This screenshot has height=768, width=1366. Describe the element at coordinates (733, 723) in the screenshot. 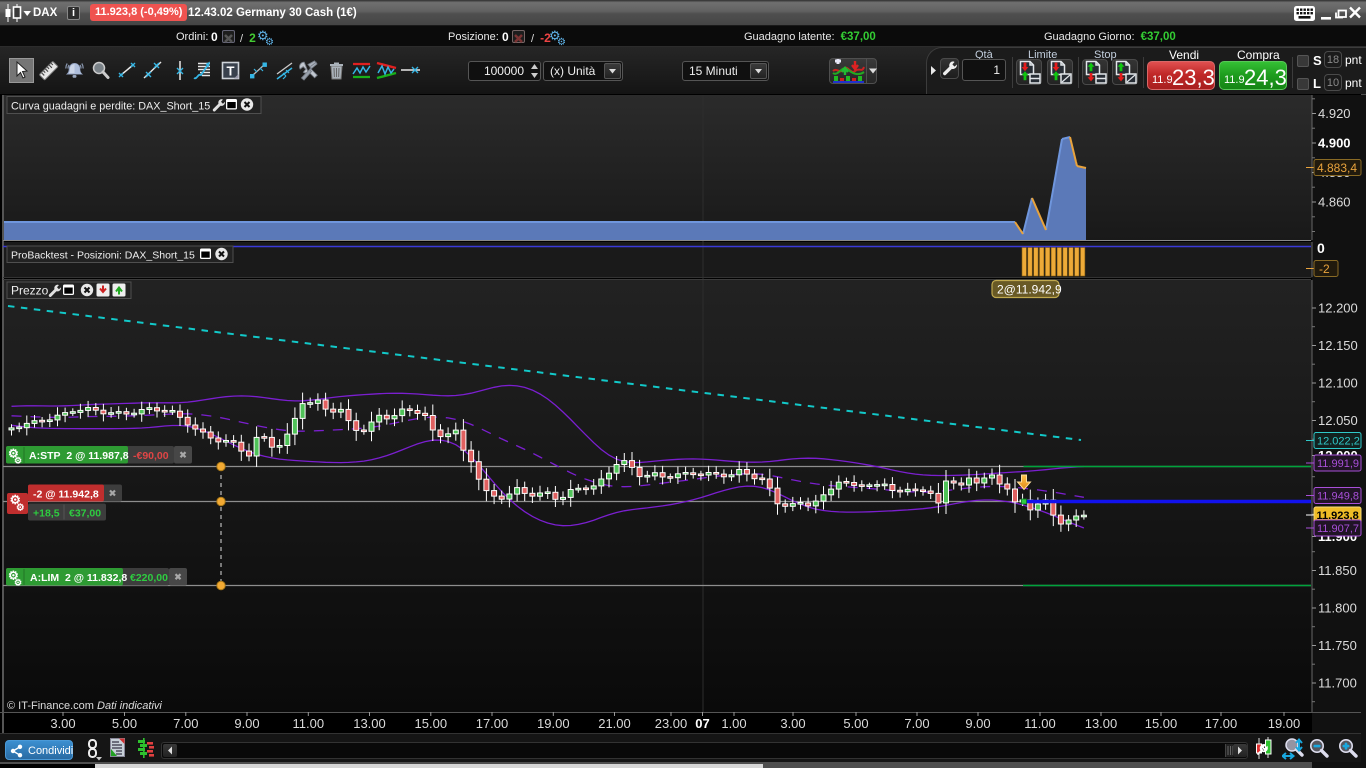

I see `svg-text: 1.00` at that location.